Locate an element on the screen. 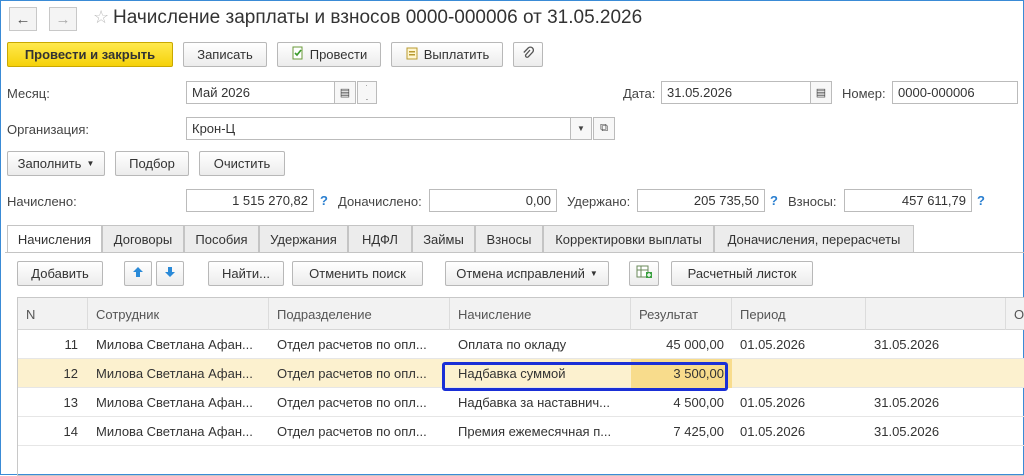  table-settings-button is located at coordinates (644, 273).